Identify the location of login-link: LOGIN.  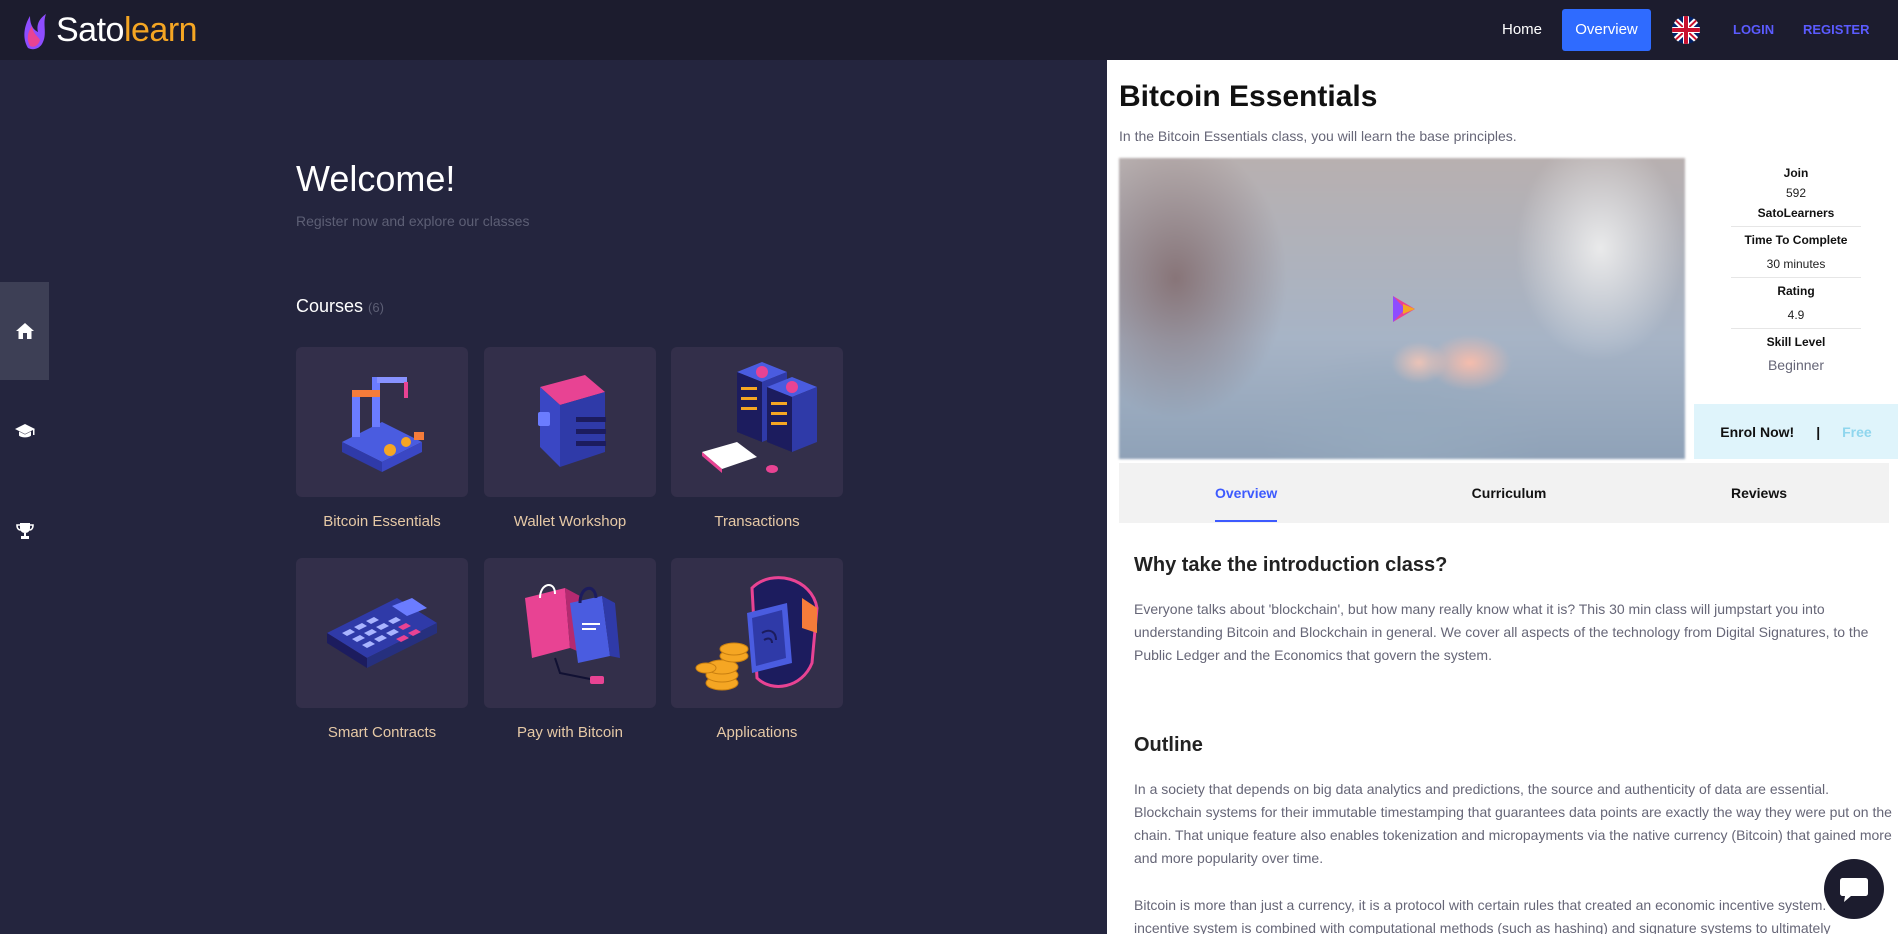
(1753, 30).